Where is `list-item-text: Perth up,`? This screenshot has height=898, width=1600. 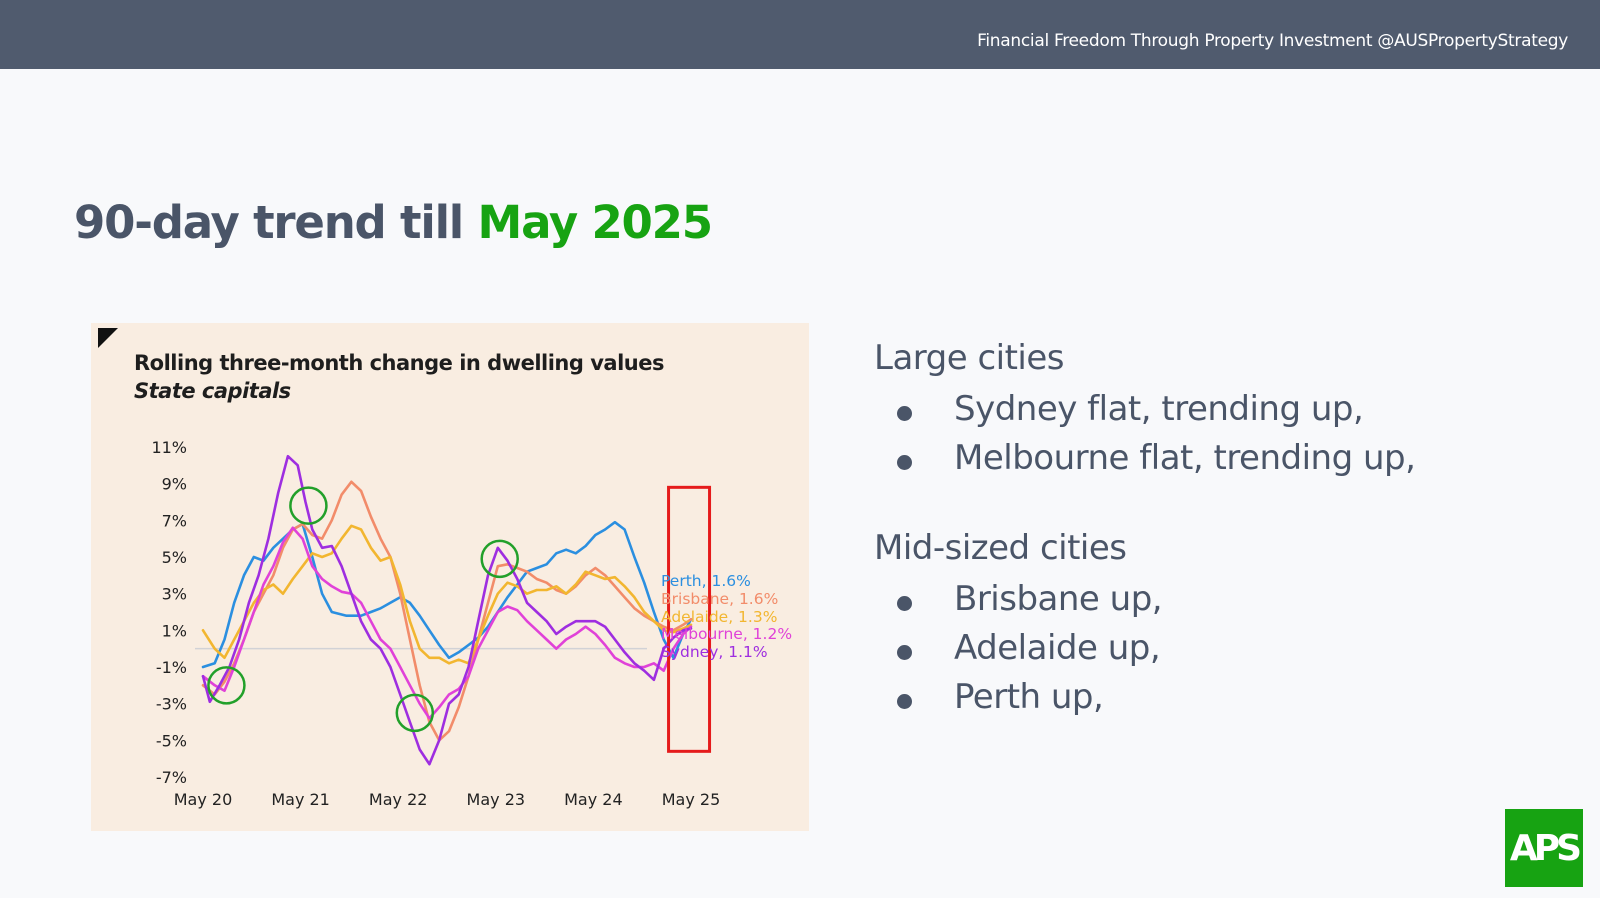
list-item-text: Perth up, is located at coordinates (1029, 697).